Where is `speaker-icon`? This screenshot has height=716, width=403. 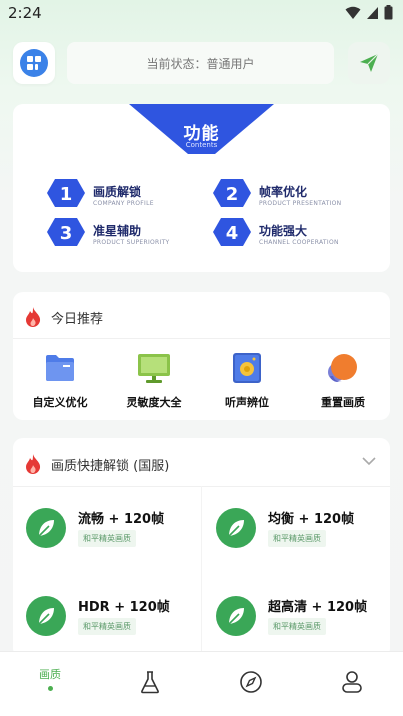
speaker-icon is located at coordinates (247, 368).